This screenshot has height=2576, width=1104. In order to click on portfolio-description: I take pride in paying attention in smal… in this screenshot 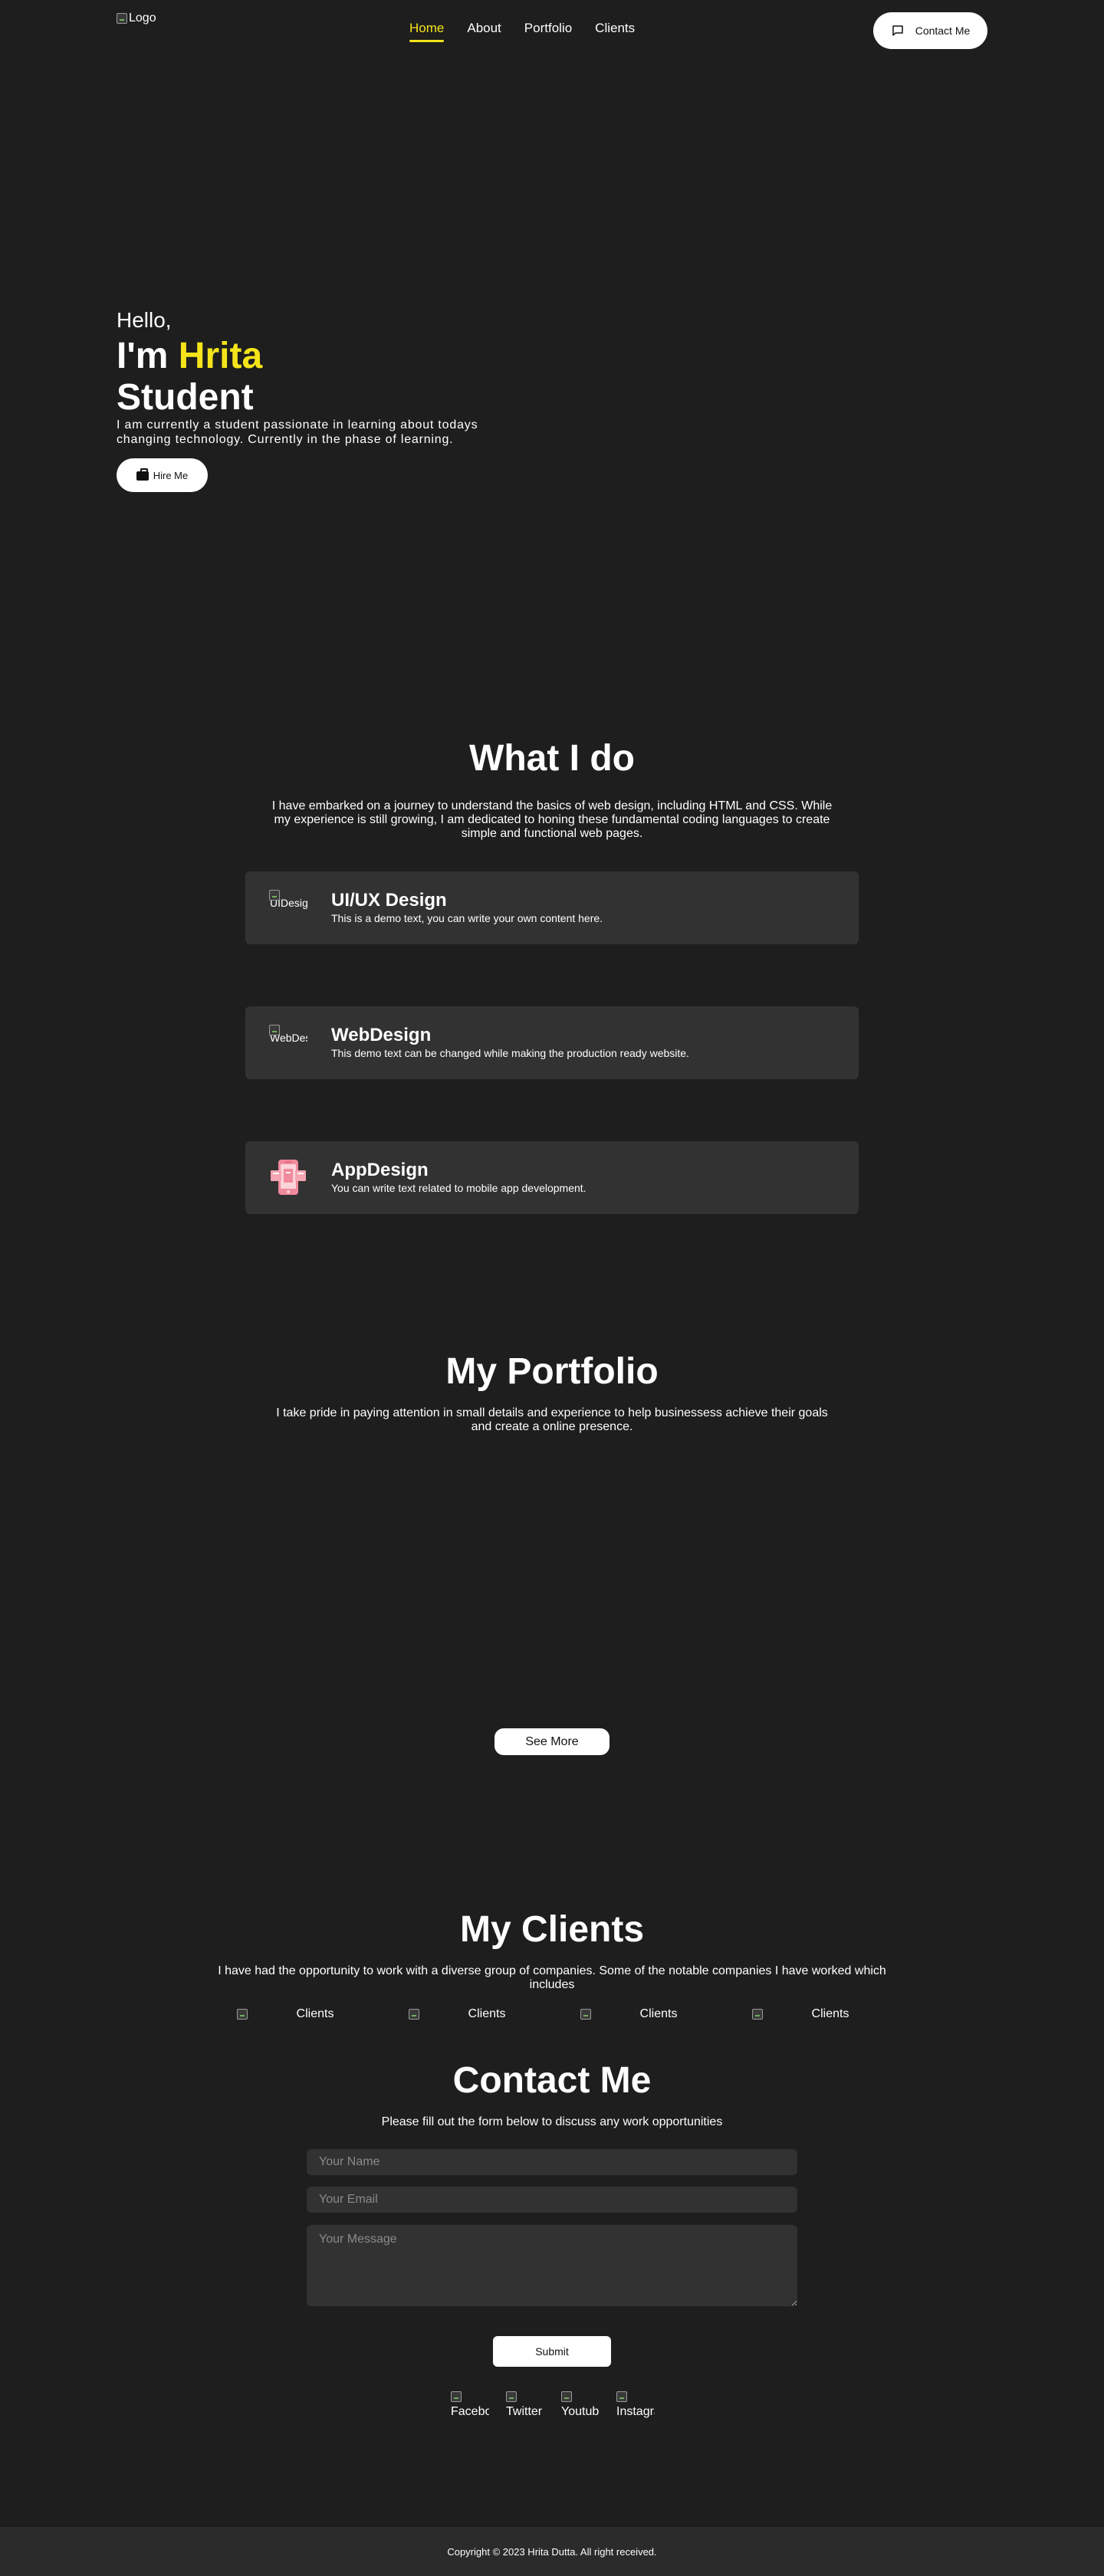, I will do `click(552, 1419)`.